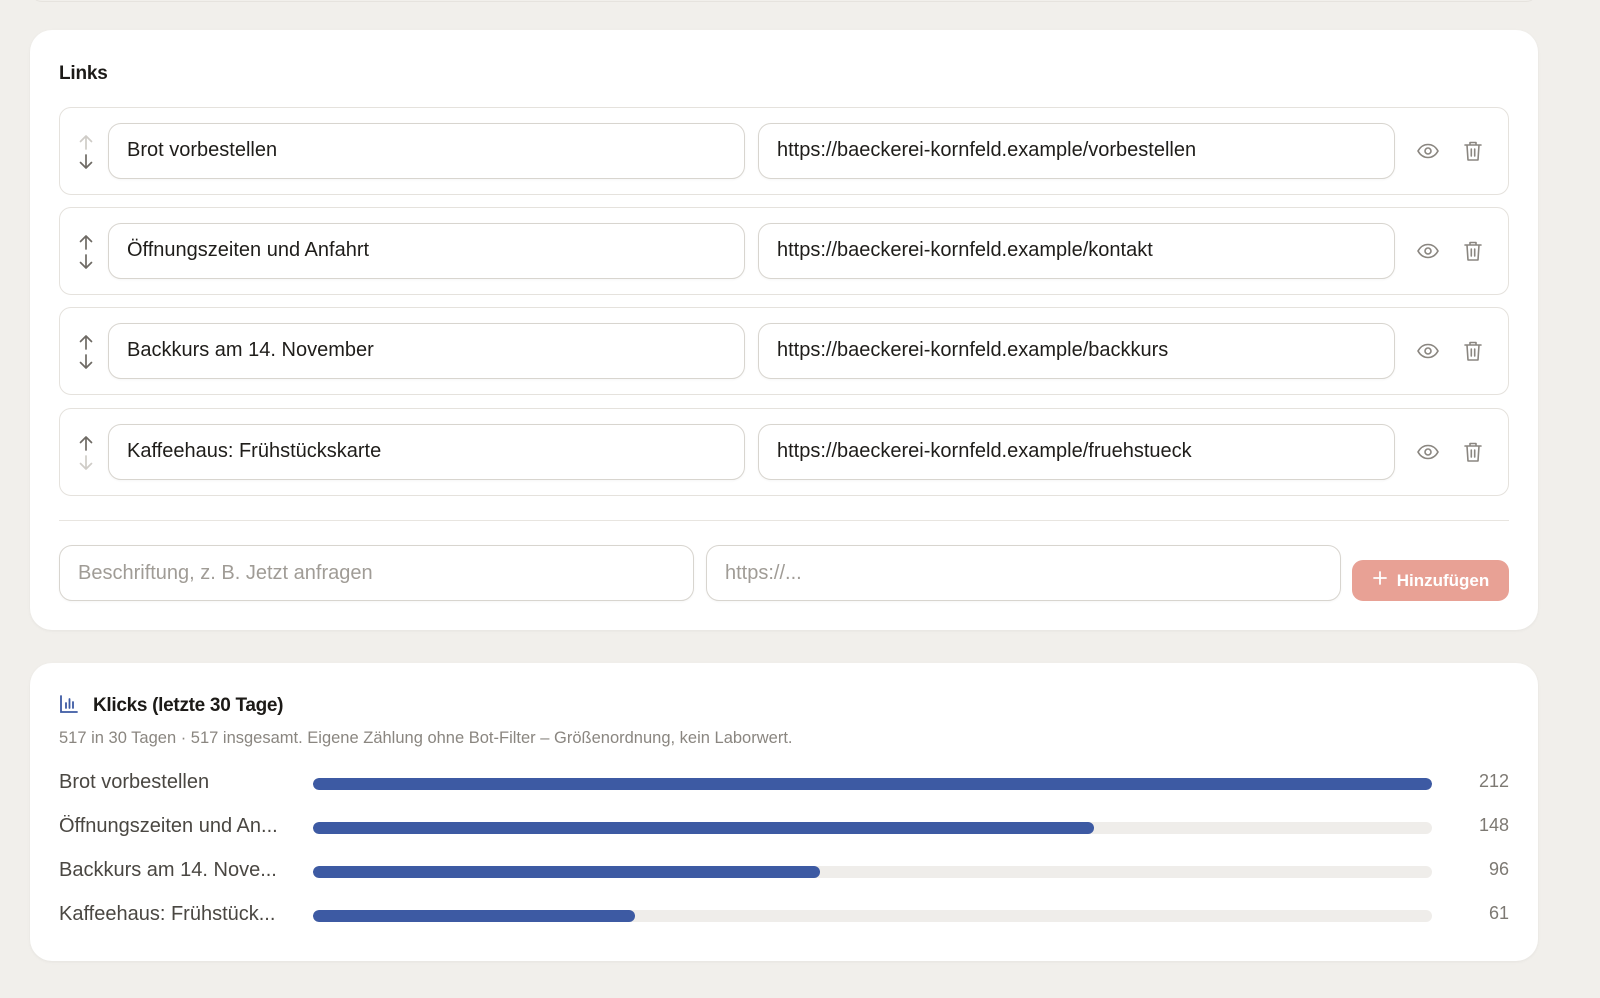 Image resolution: width=1600 pixels, height=998 pixels. Describe the element at coordinates (784, 520) in the screenshot. I see `divider` at that location.